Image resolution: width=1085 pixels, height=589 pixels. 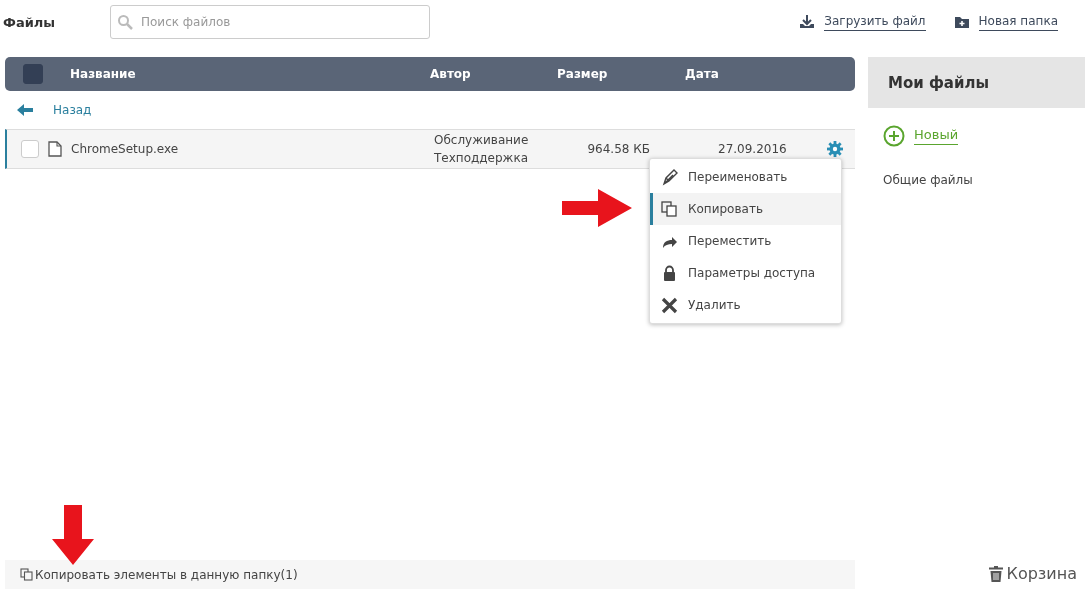 What do you see at coordinates (745, 209) in the screenshot?
I see `menu-item: Копировать` at bounding box center [745, 209].